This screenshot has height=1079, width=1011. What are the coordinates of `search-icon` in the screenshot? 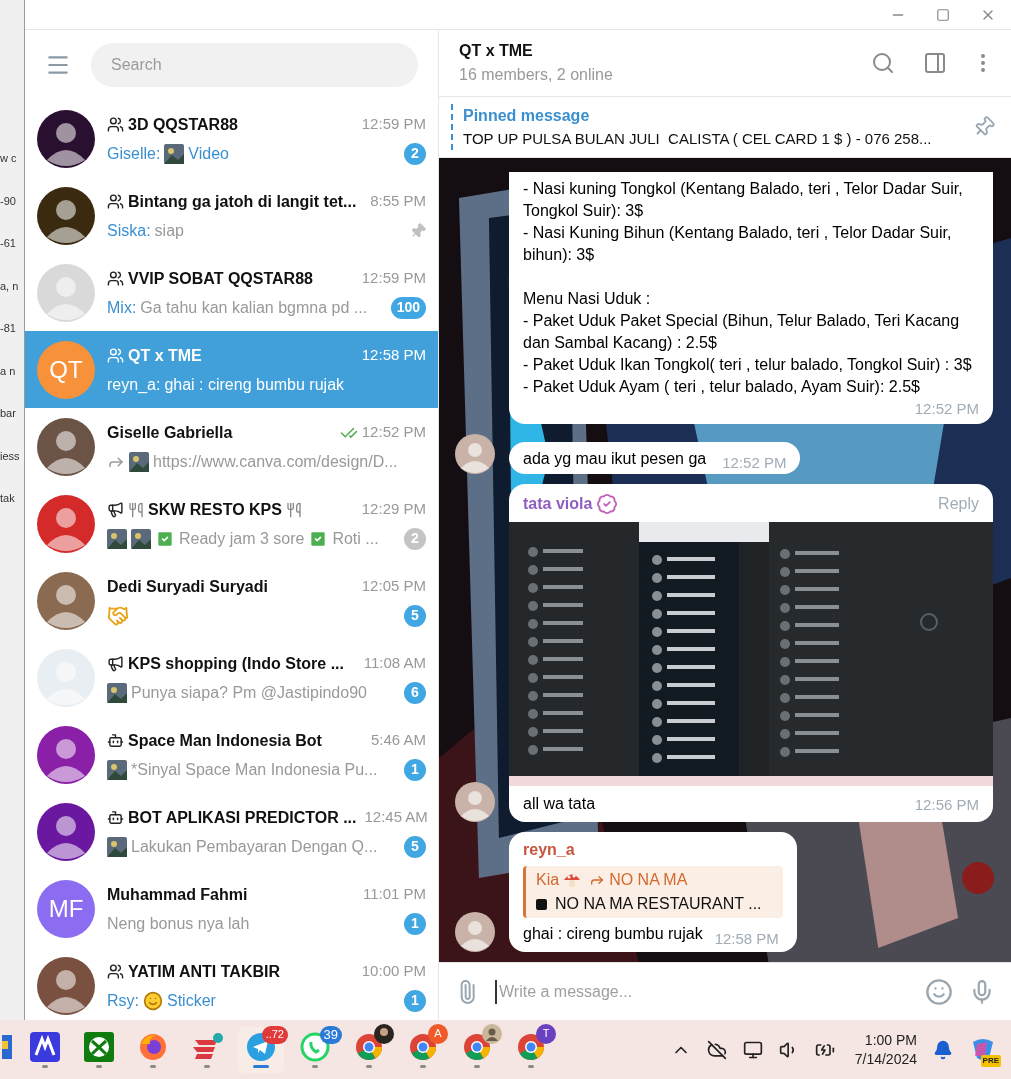 It's located at (883, 63).